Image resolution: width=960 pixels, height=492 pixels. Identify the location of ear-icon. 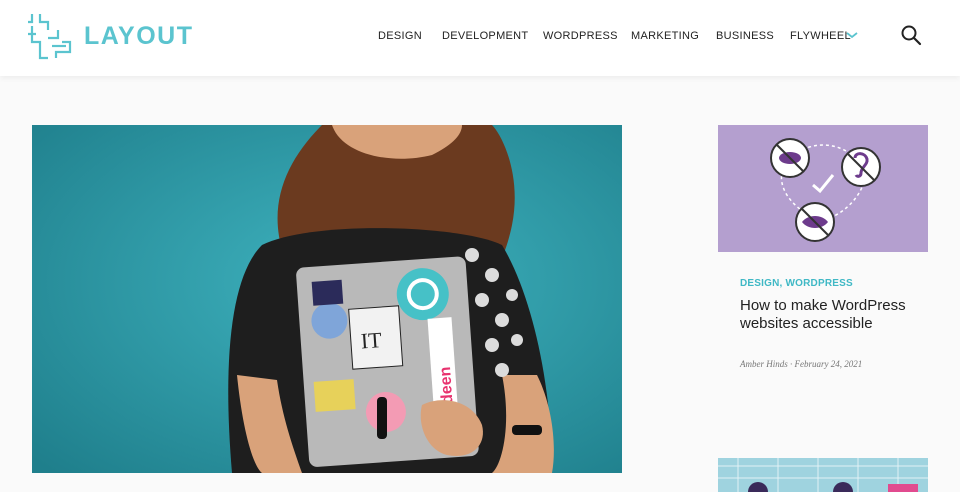
(861, 167).